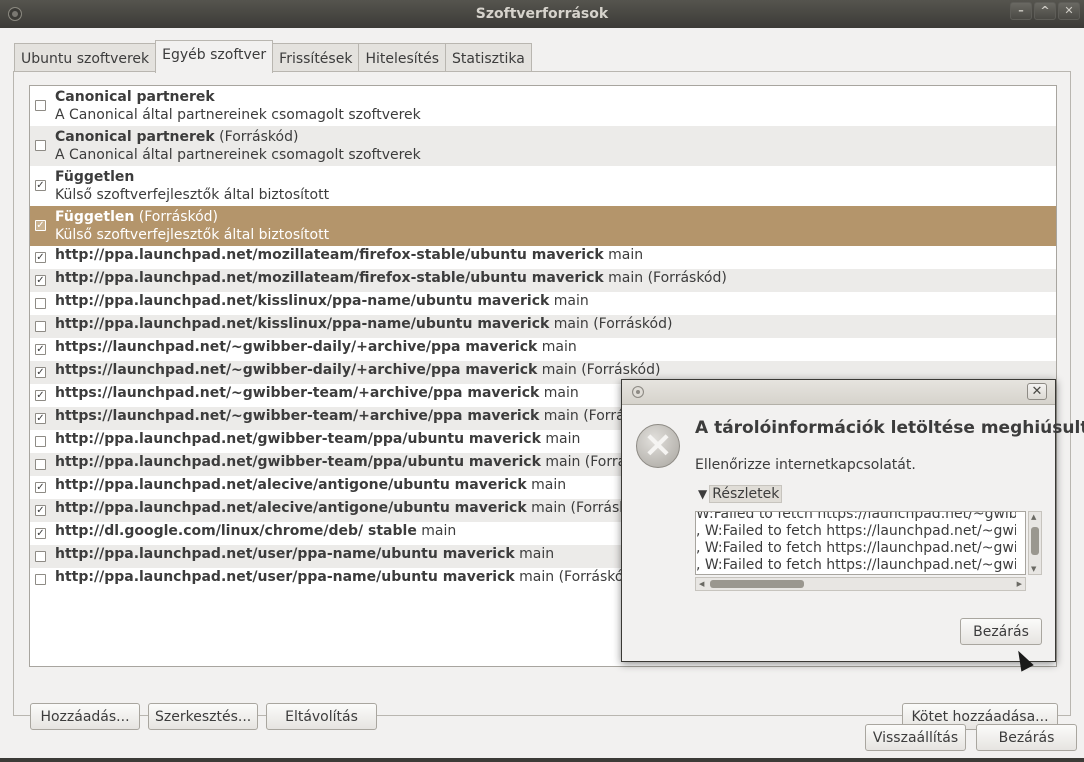 The width and height of the screenshot is (1084, 762). I want to click on tab-statistics: Statisztika, so click(488, 57).